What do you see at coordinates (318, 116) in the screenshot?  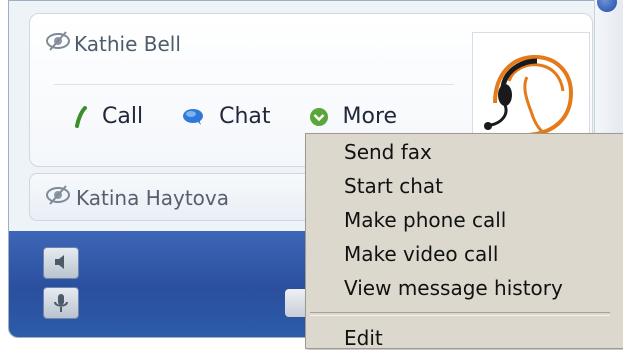 I see `chevron-down-icon` at bounding box center [318, 116].